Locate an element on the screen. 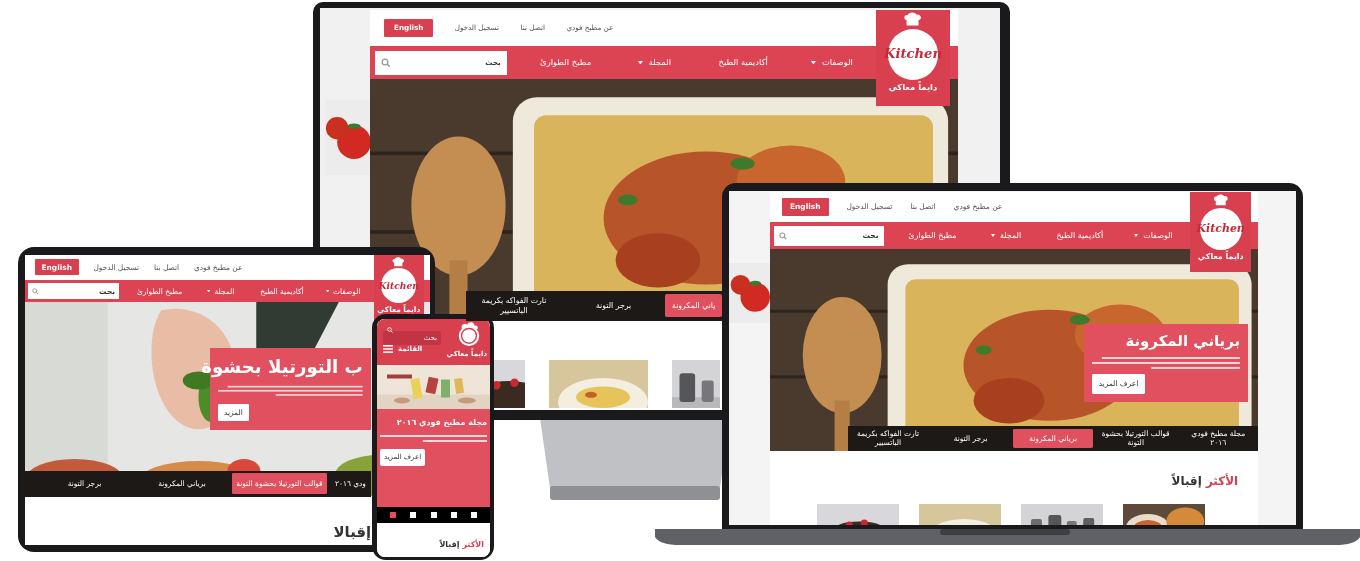 The height and width of the screenshot is (561, 1360). section-heading: إقبالا is located at coordinates (352, 533).